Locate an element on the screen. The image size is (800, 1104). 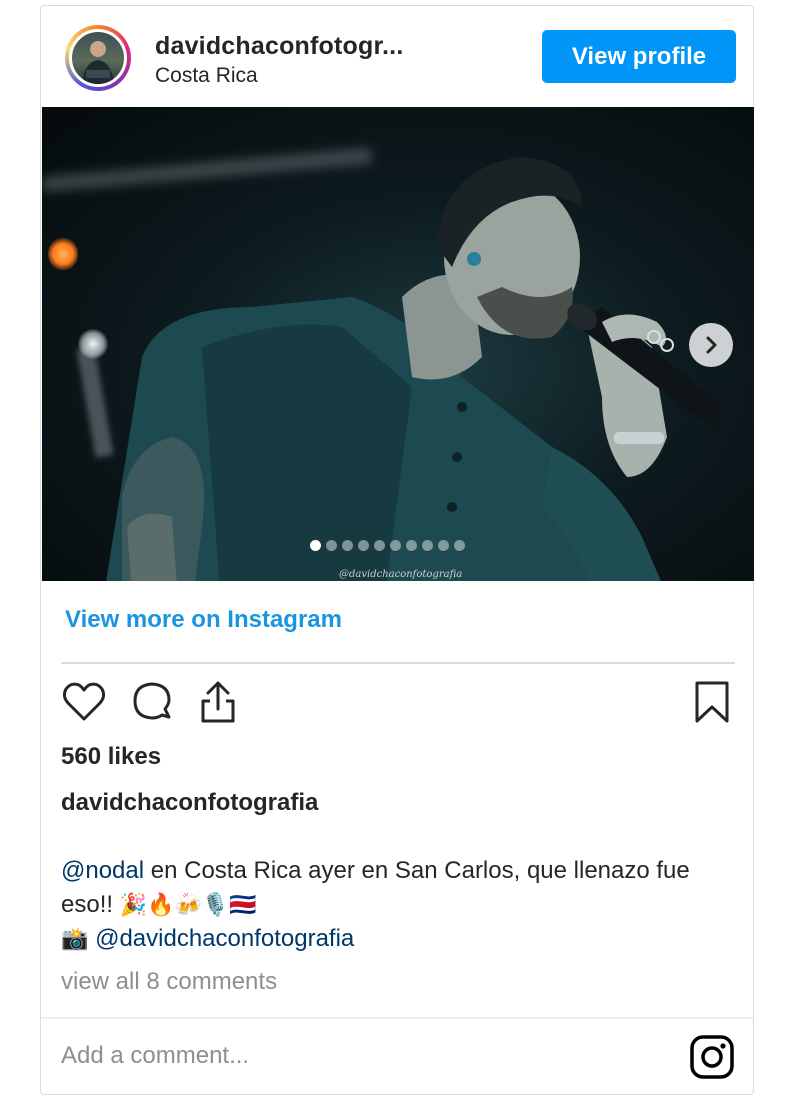
share-button is located at coordinates (218, 702).